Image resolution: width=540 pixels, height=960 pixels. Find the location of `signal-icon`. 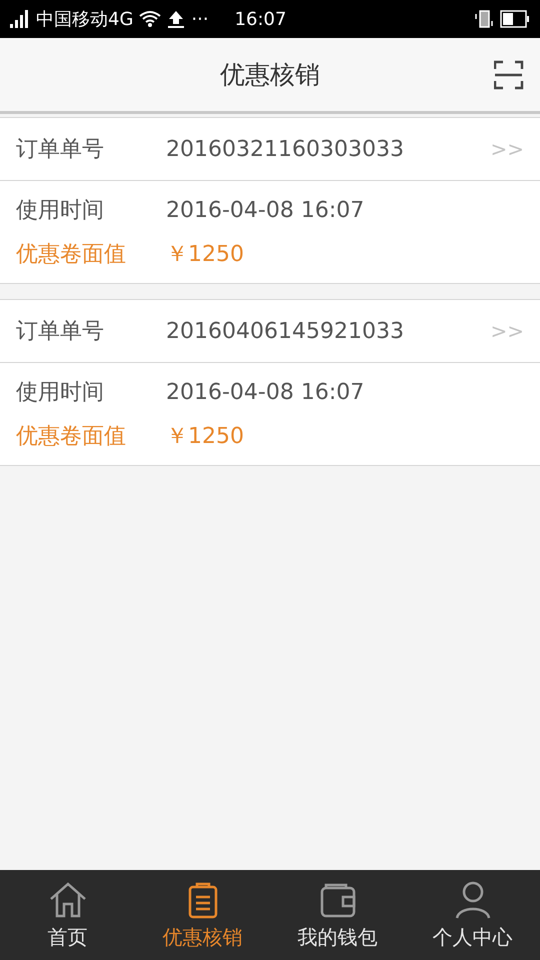

signal-icon is located at coordinates (20, 19).